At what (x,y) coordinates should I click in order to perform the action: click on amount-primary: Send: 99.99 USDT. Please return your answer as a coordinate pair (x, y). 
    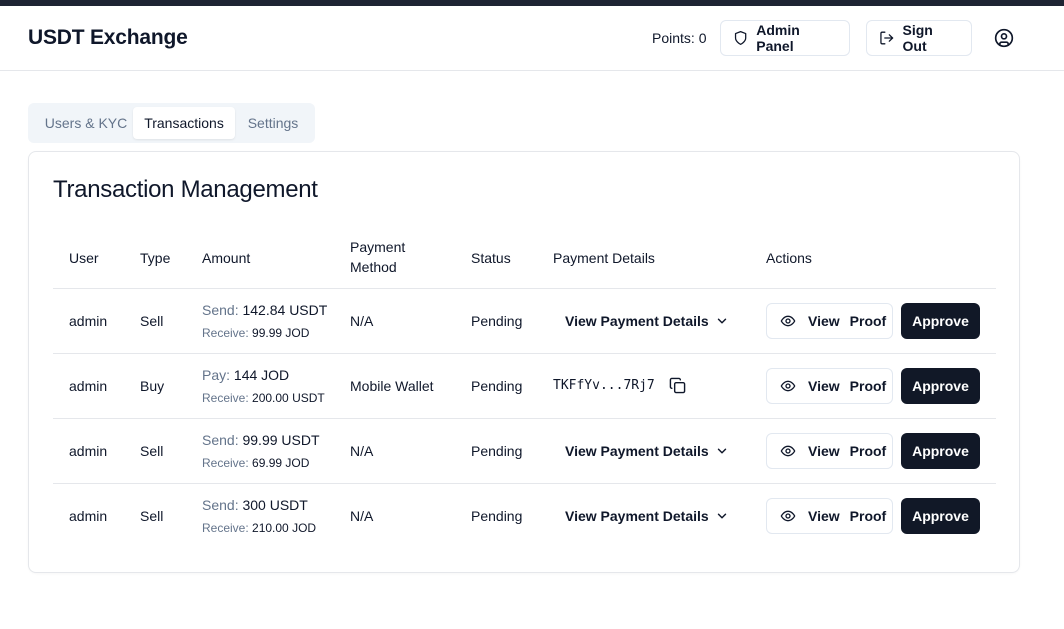
    Looking at the image, I should click on (261, 440).